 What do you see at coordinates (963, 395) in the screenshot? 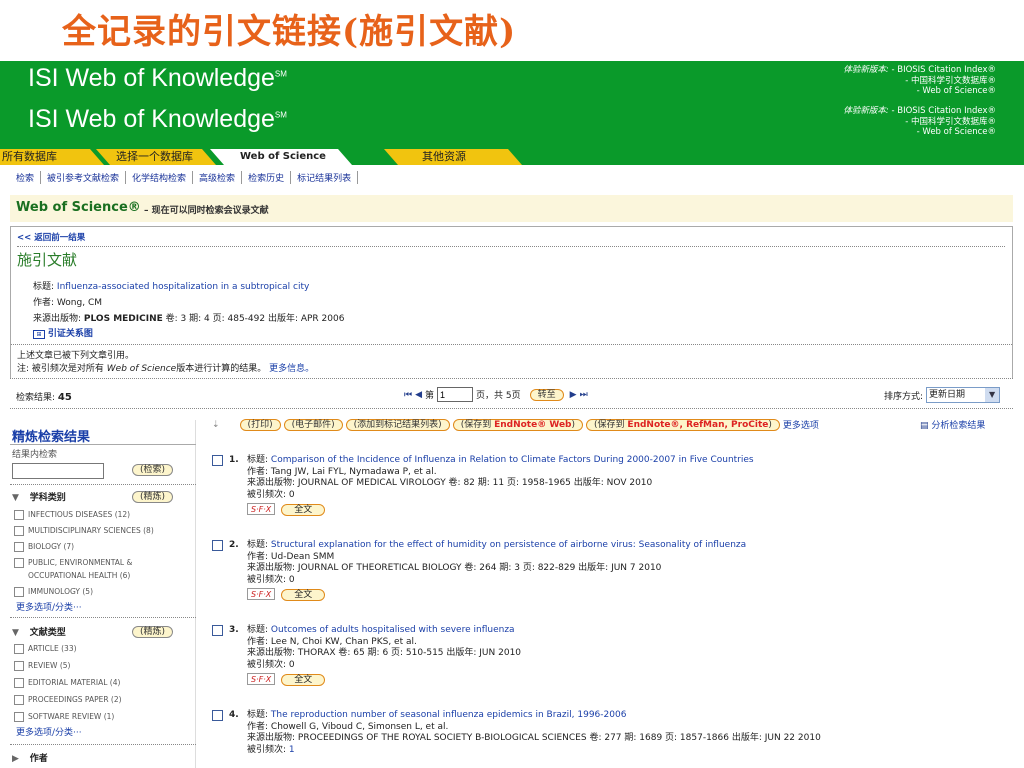
I see `sort-select: 更新日期 ▼` at bounding box center [963, 395].